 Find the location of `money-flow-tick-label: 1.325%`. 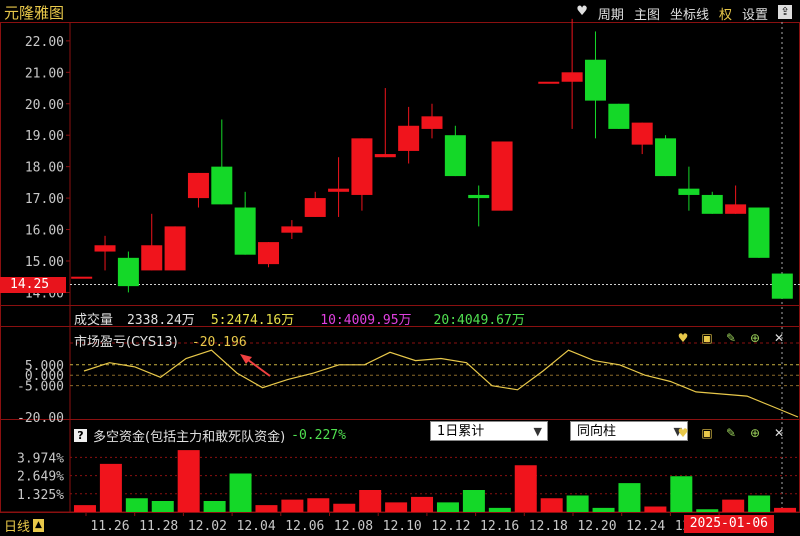

money-flow-tick-label: 1.325% is located at coordinates (40, 495).